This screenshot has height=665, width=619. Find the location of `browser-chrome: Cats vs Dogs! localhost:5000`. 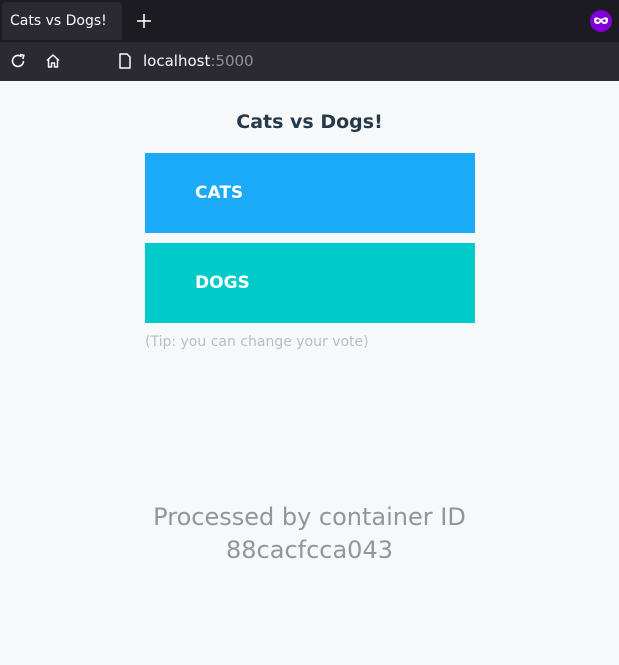

browser-chrome: Cats vs Dogs! localhost:5000 is located at coordinates (309, 40).